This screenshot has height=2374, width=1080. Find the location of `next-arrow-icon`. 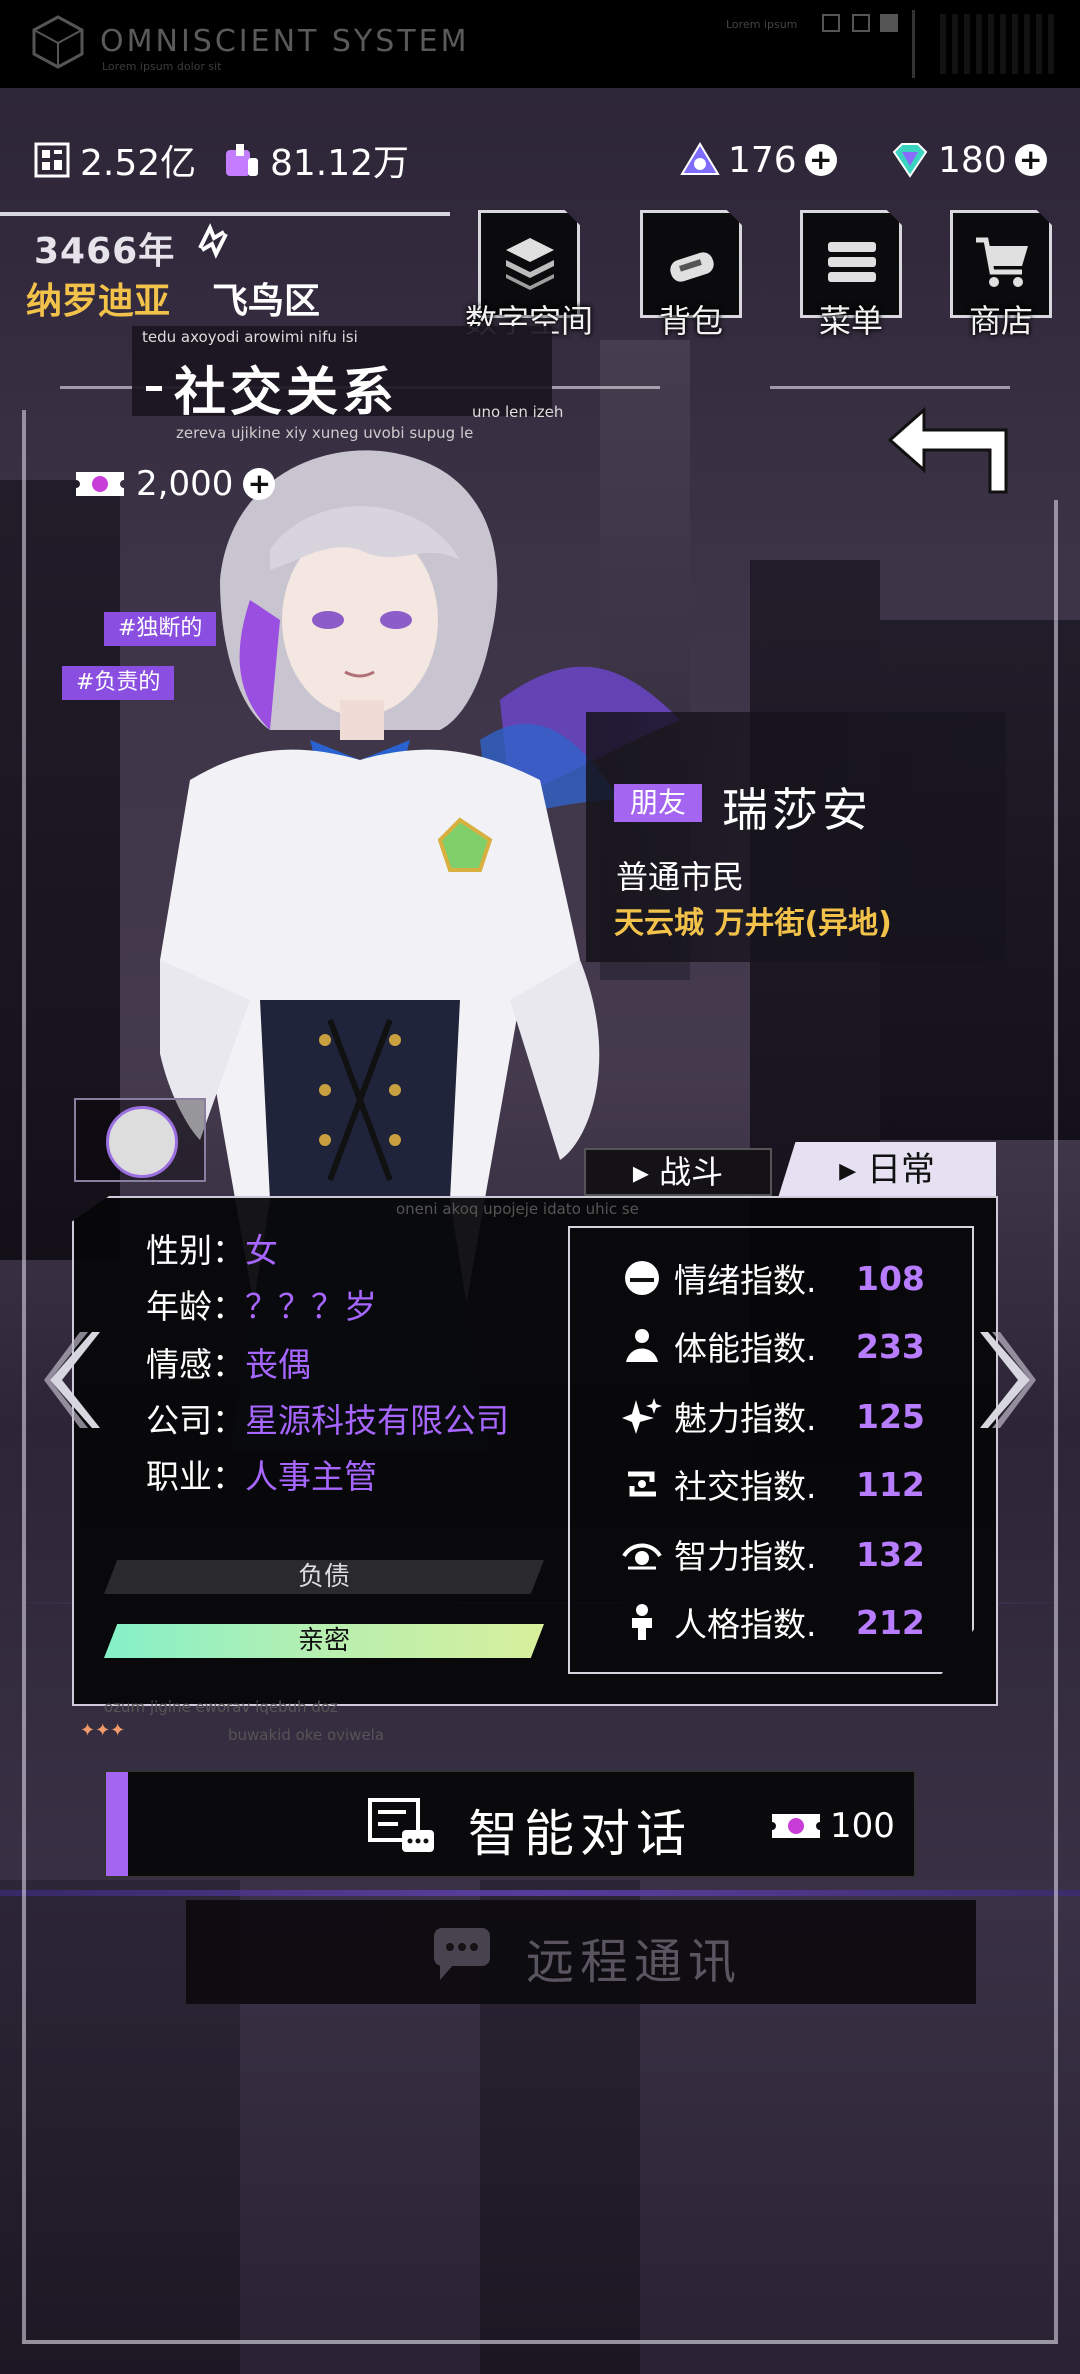

next-arrow-icon is located at coordinates (1008, 1380).